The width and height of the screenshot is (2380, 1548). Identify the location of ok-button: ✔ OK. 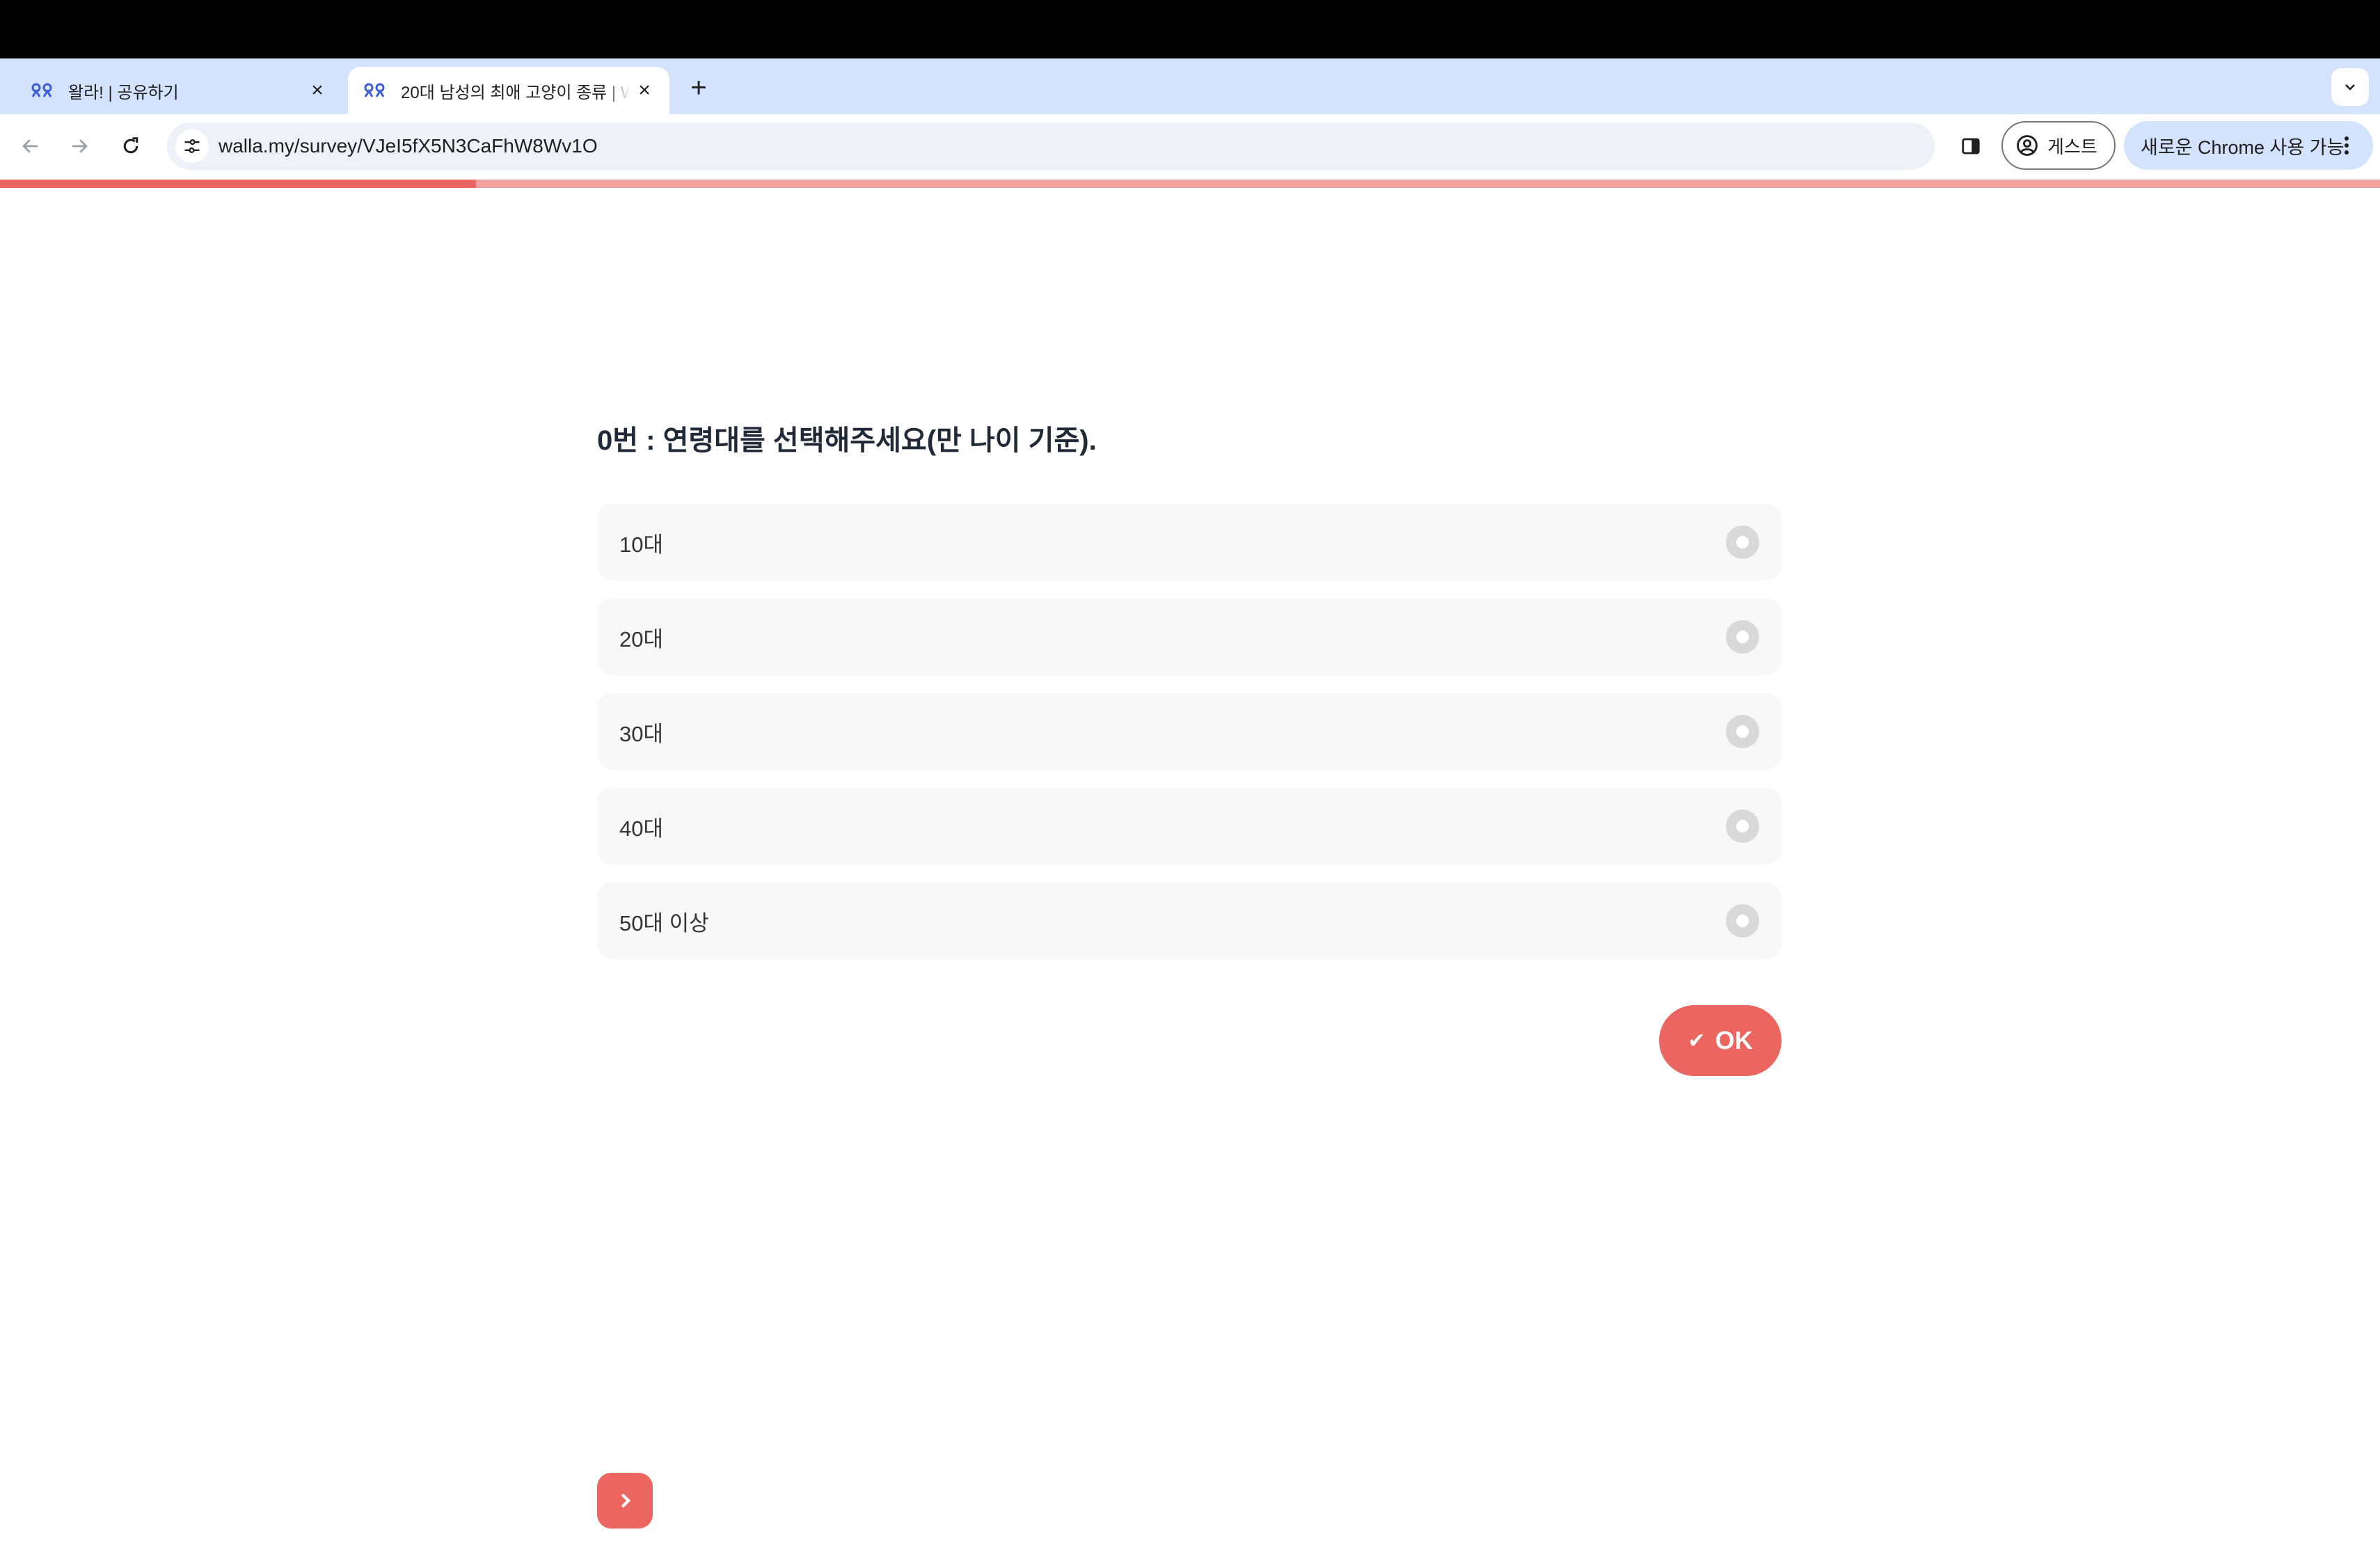
(1720, 1040).